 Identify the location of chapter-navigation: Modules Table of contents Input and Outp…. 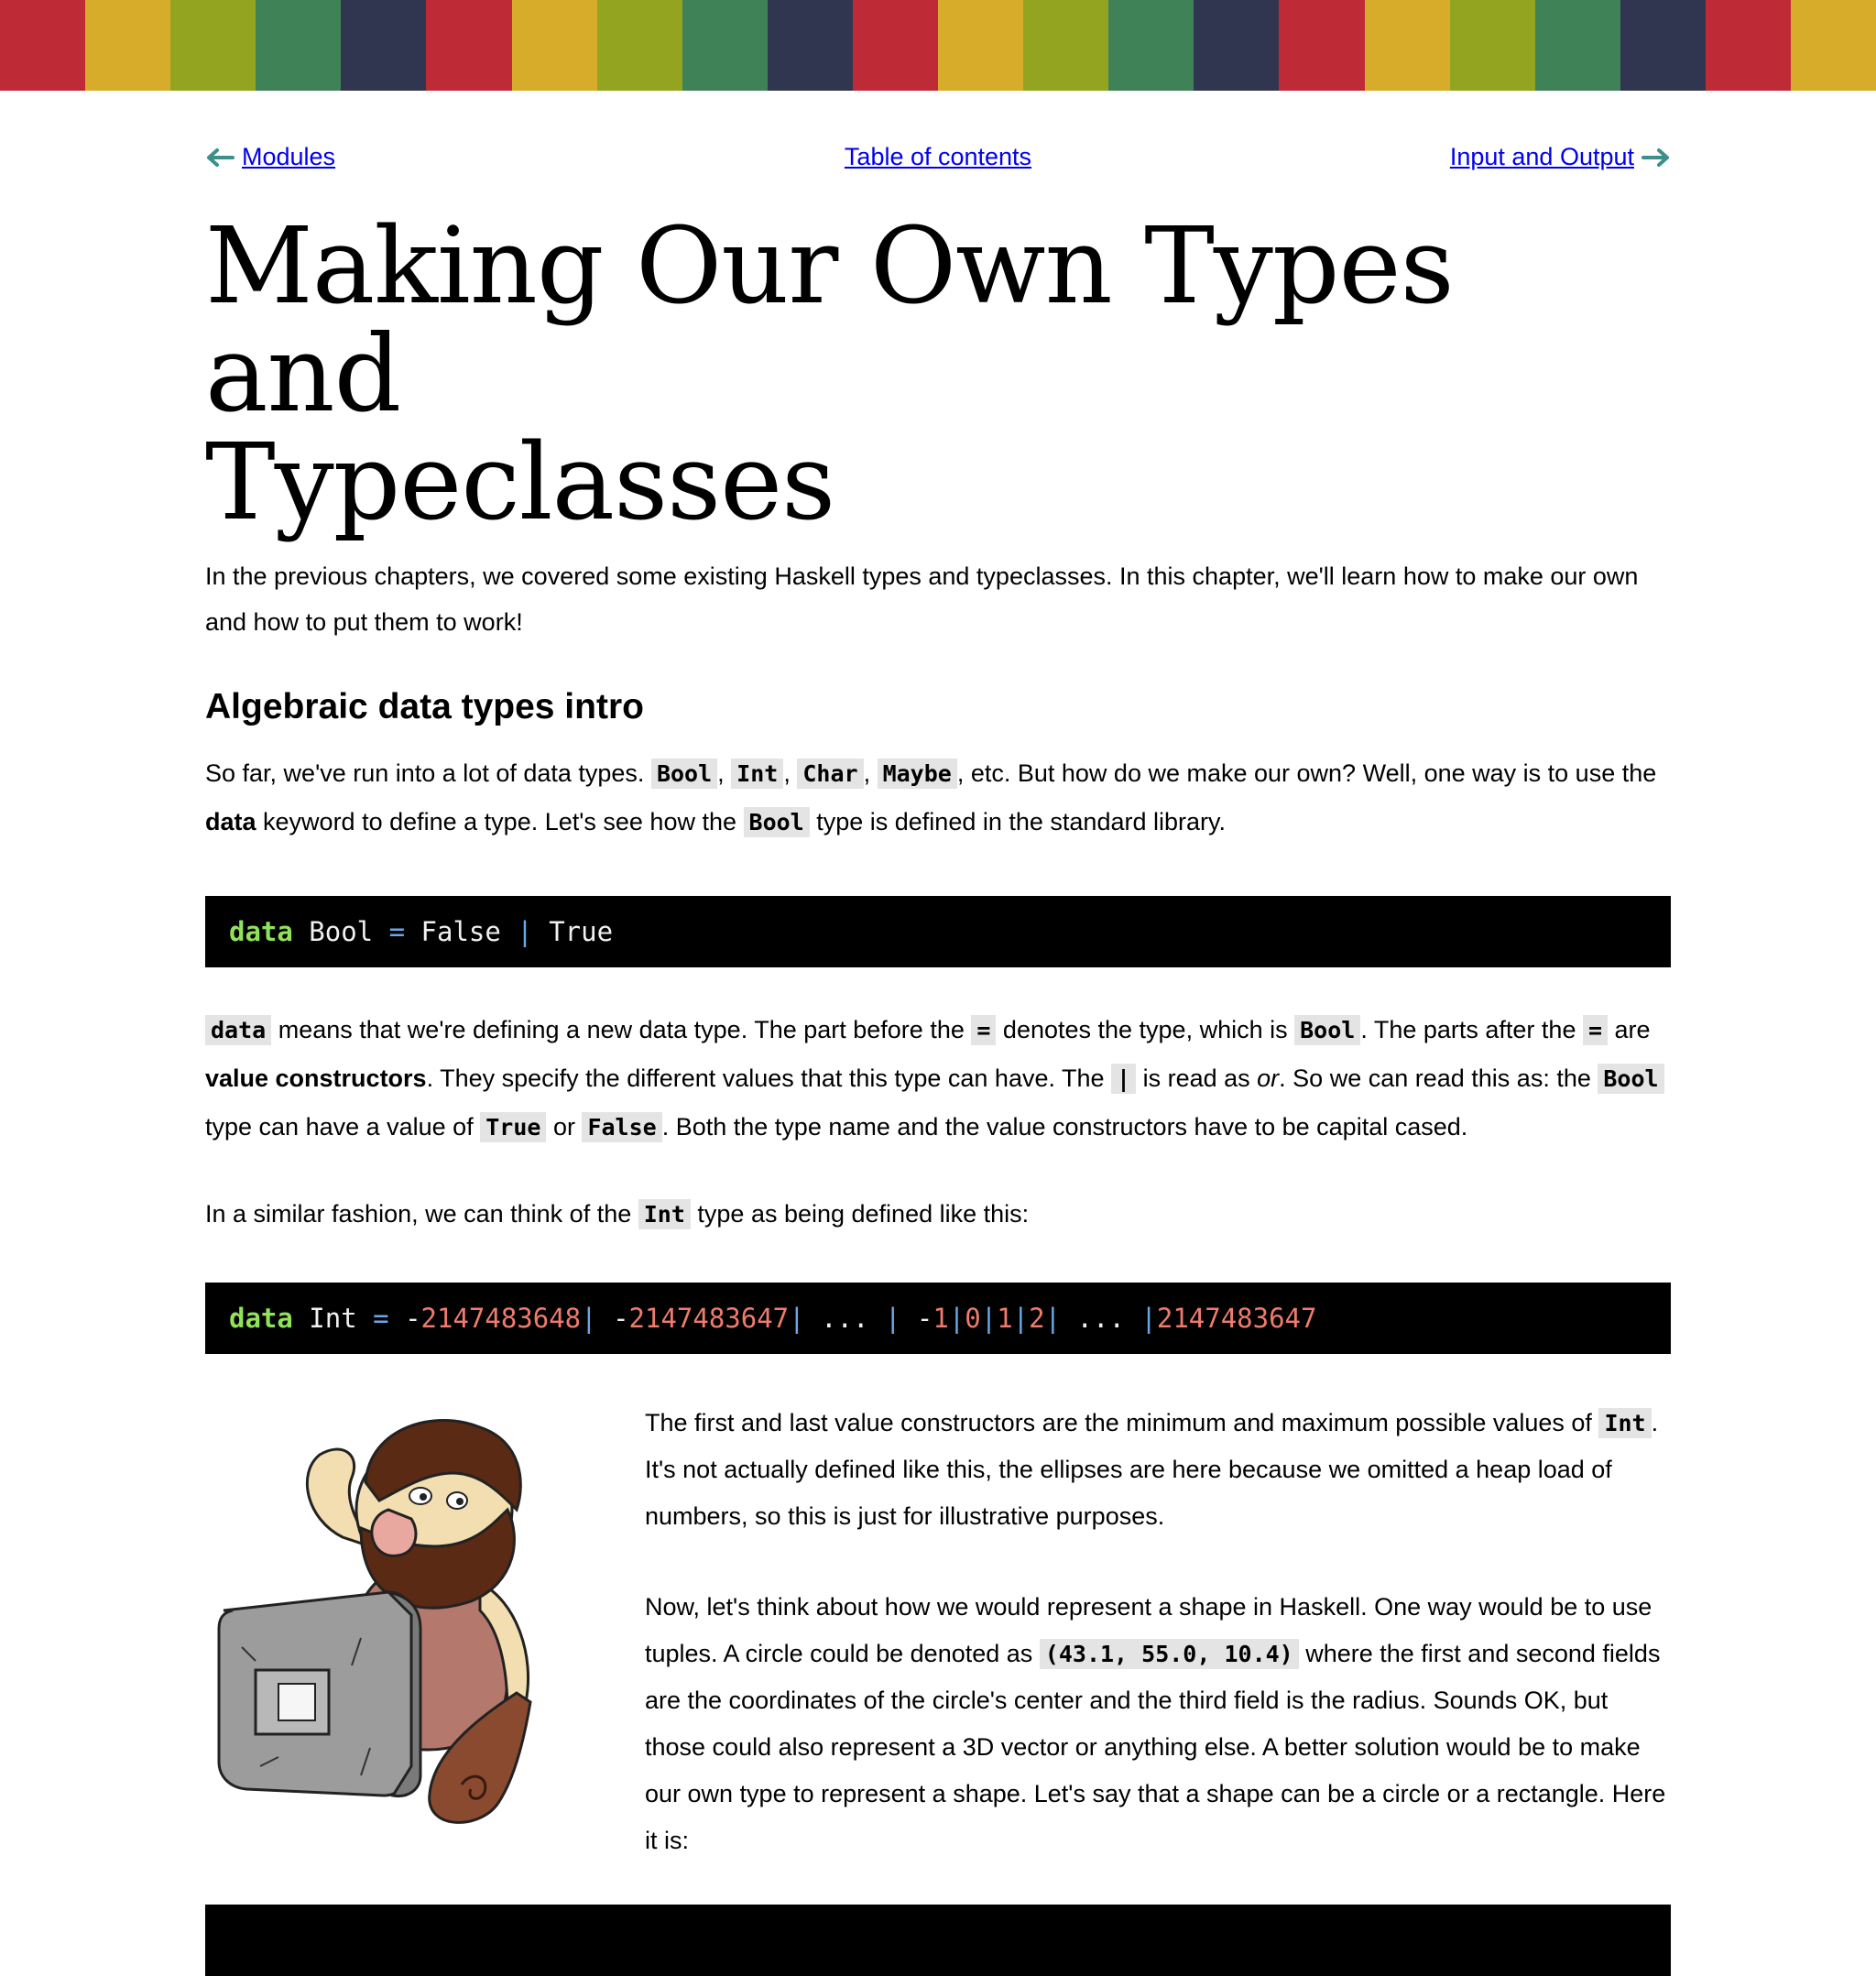
(938, 179).